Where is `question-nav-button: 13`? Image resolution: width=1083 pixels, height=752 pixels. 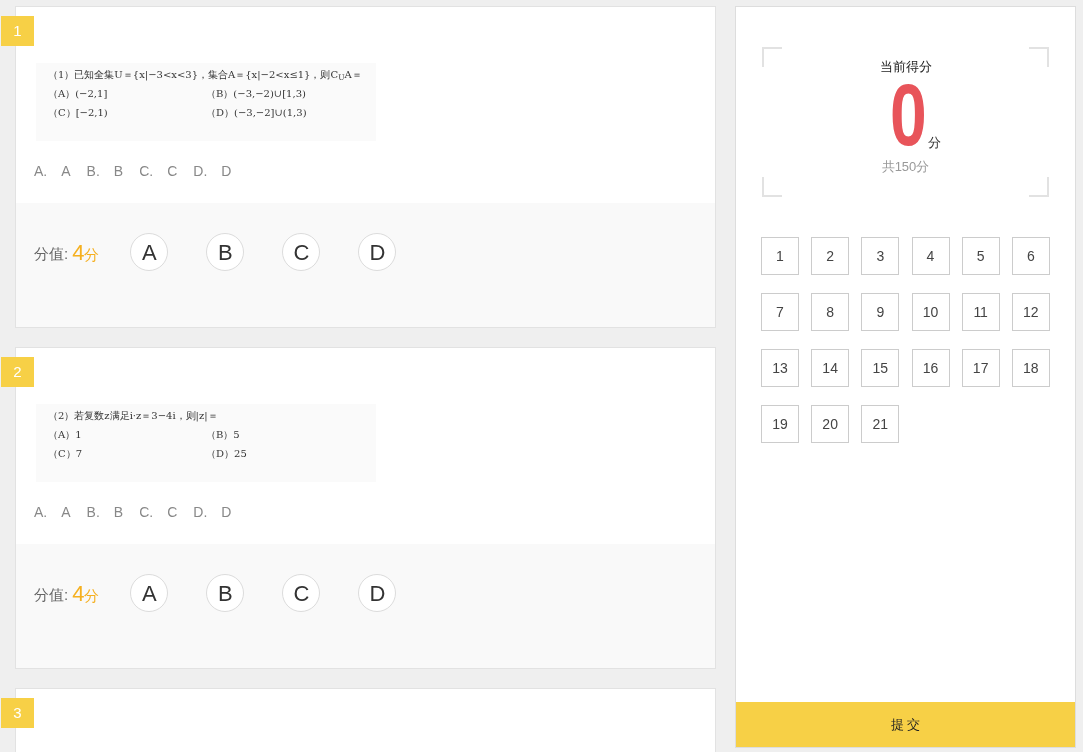
question-nav-button: 13 is located at coordinates (780, 368).